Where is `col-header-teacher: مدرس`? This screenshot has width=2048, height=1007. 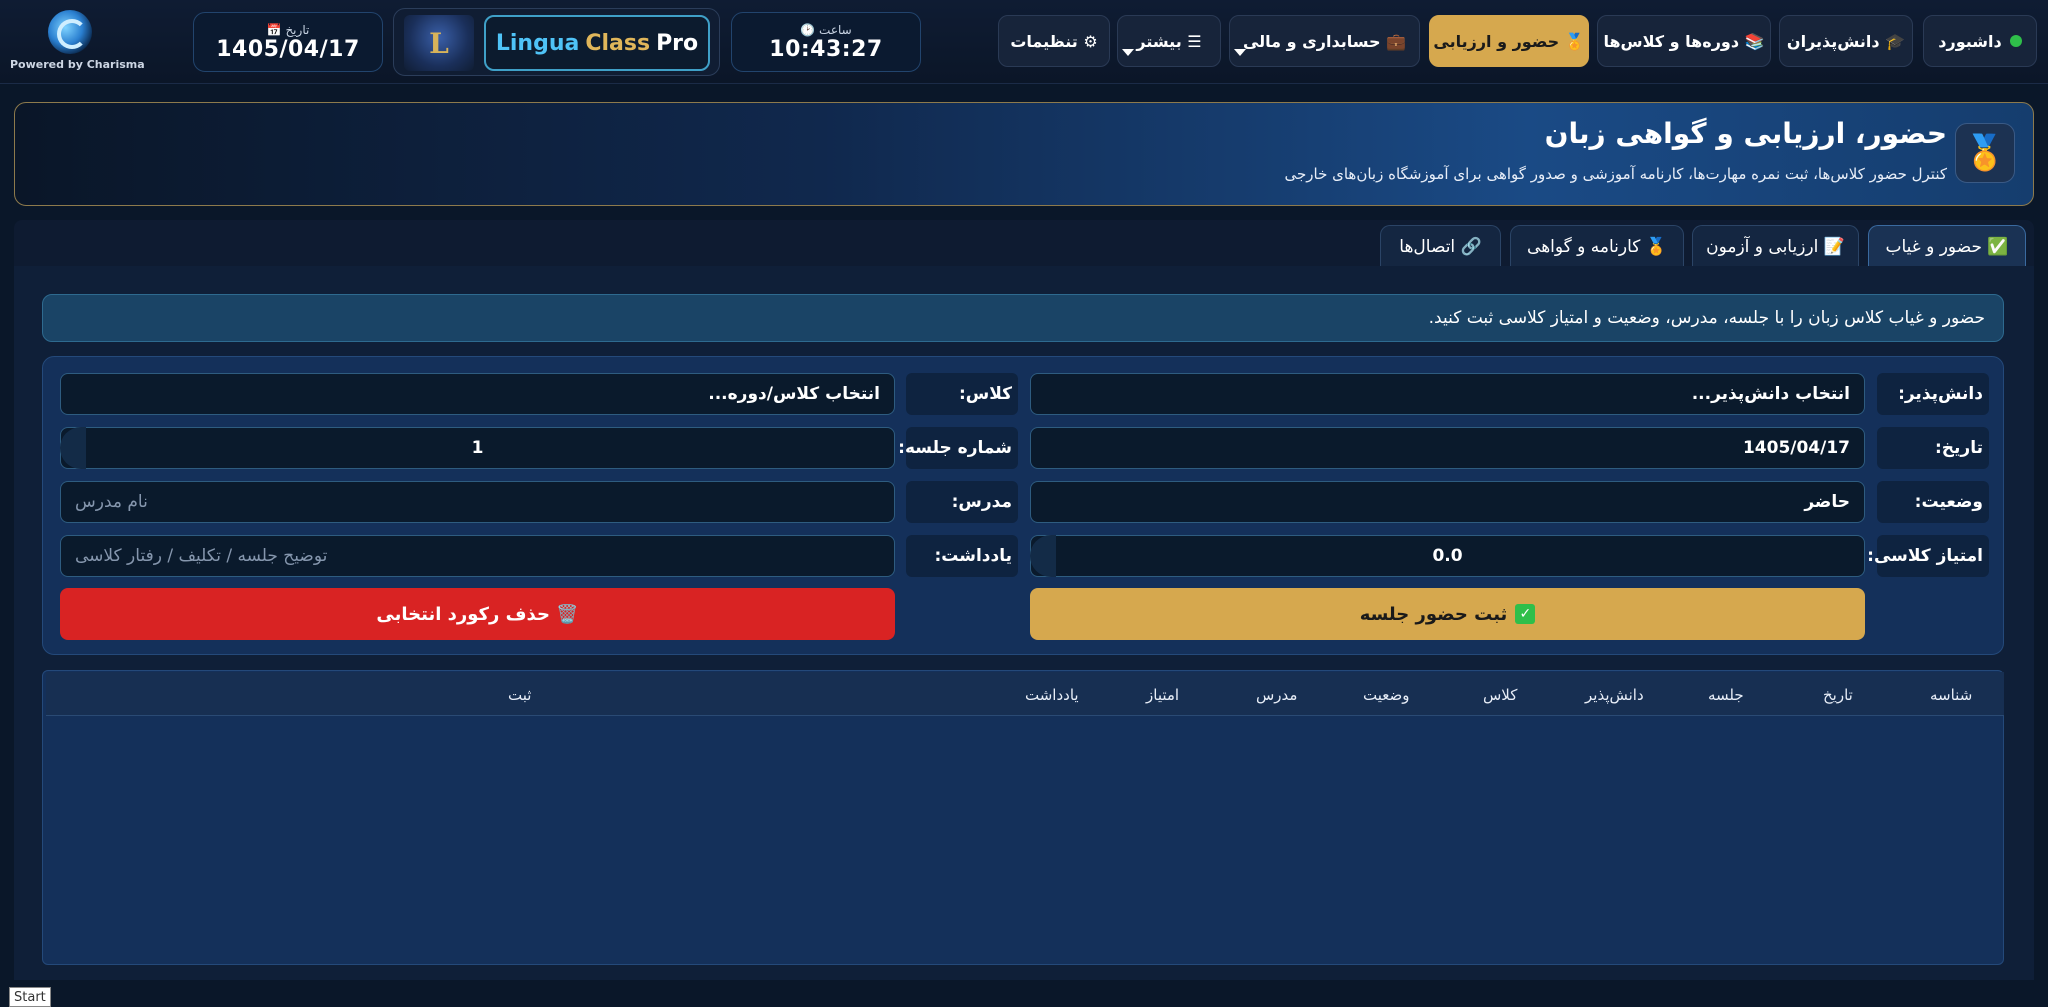
col-header-teacher: مدرس is located at coordinates (1277, 695).